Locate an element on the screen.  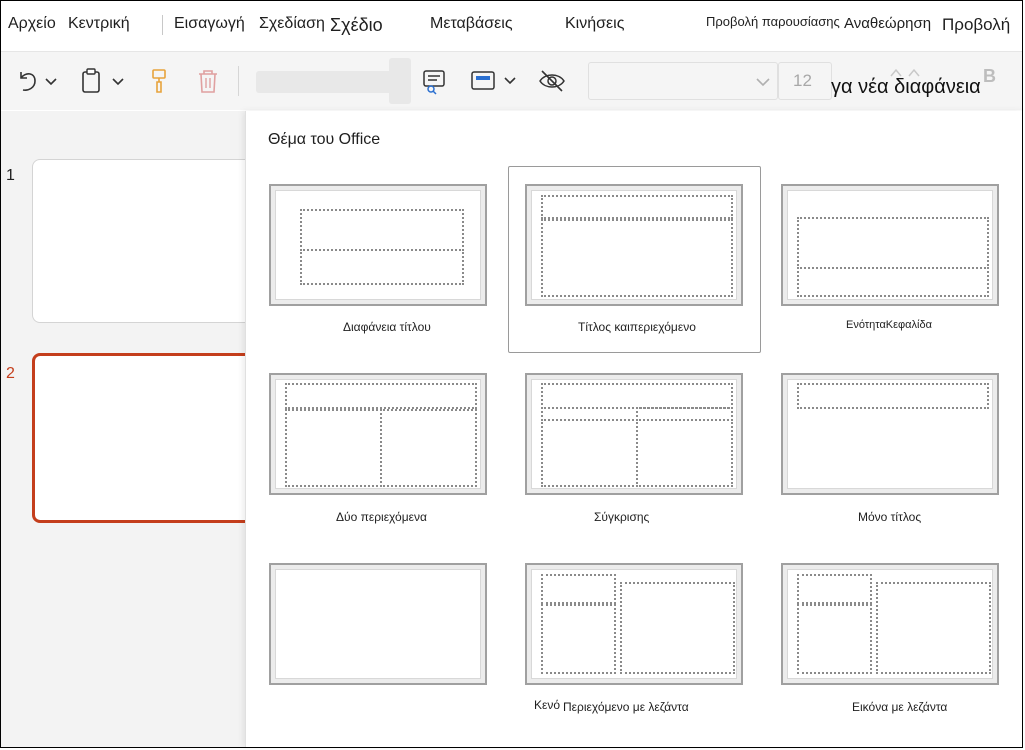
placeholder-text is located at coordinates (893, 282).